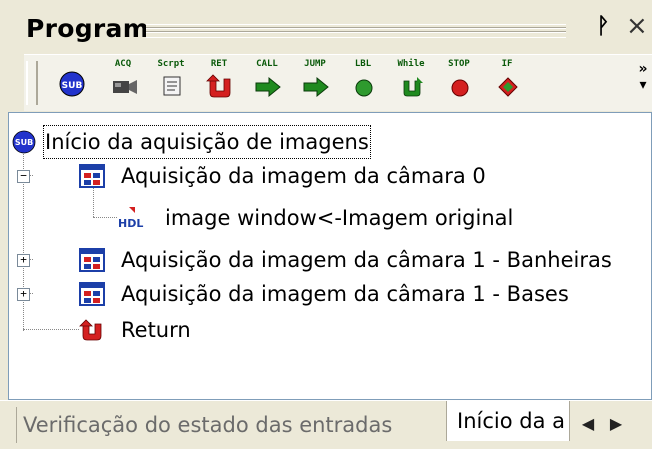  What do you see at coordinates (603, 27) in the screenshot?
I see `pin-icon: ᚹ` at bounding box center [603, 27].